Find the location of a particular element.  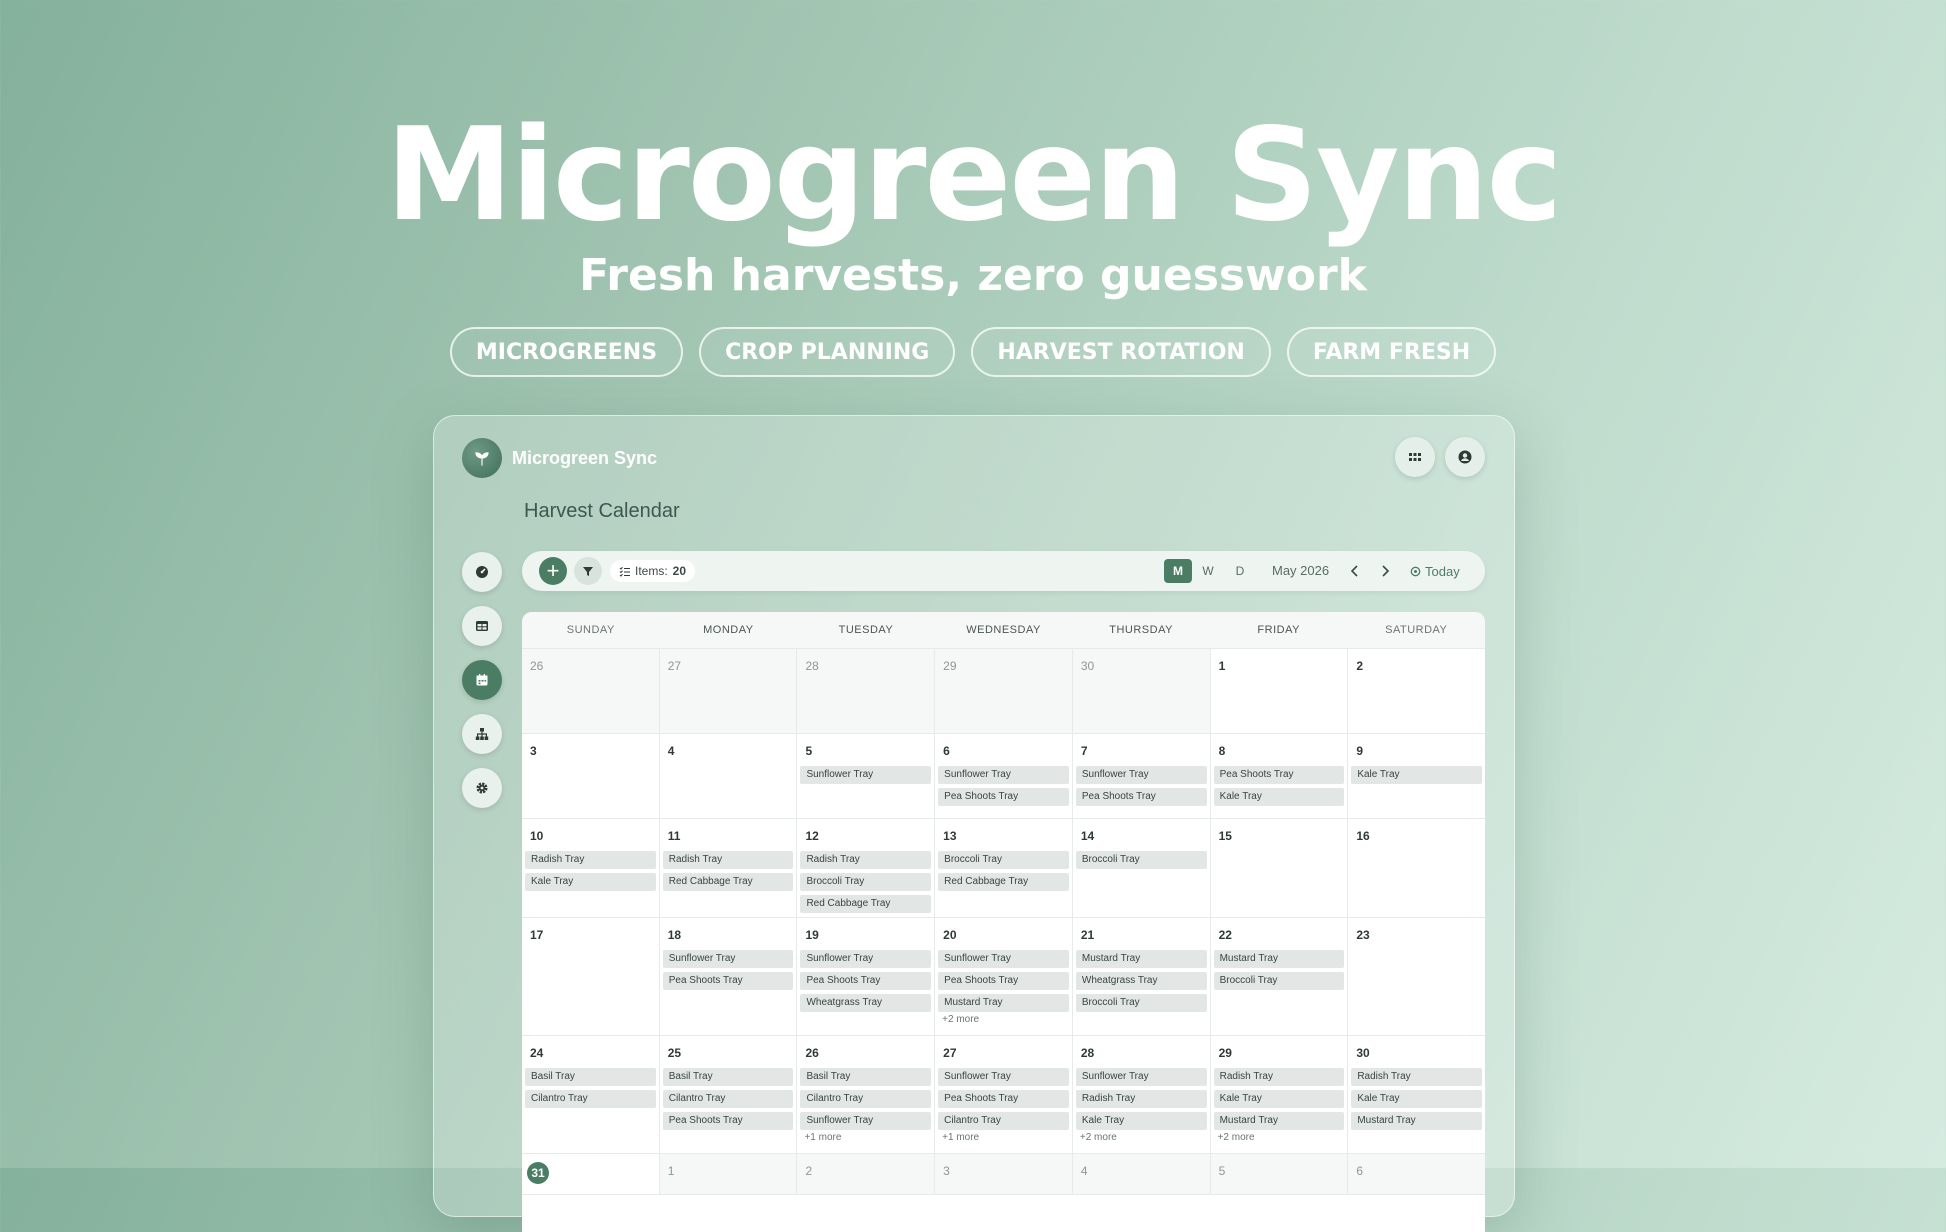

today-button: Today is located at coordinates (1435, 571).